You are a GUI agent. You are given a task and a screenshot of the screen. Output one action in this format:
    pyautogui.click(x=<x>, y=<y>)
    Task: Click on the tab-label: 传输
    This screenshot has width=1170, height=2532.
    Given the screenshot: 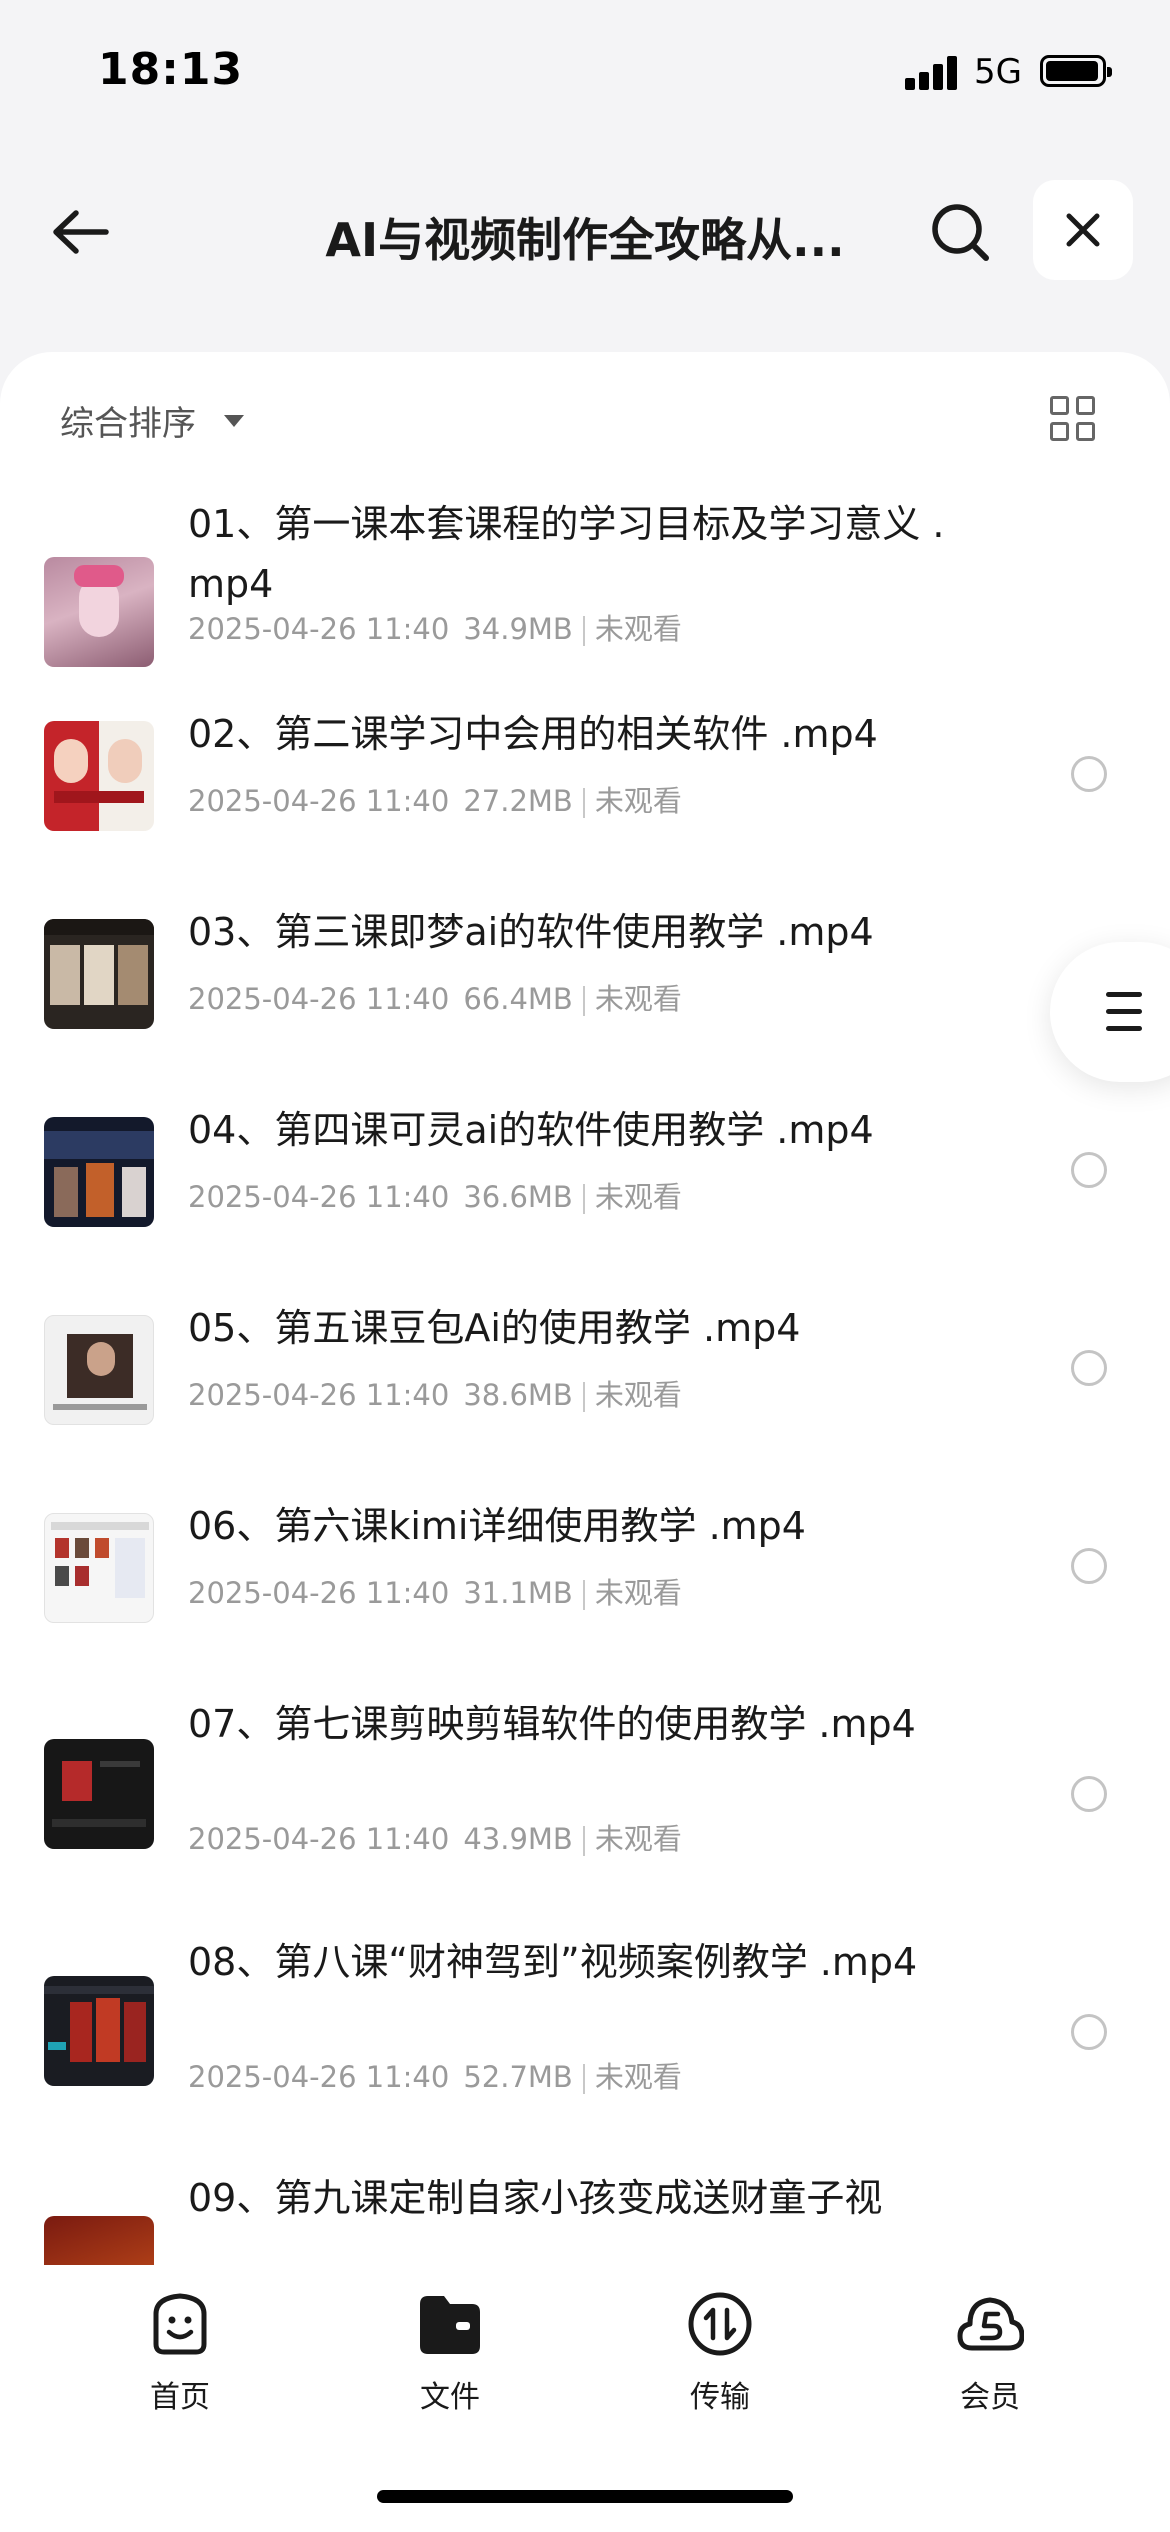 What is the action you would take?
    pyautogui.click(x=720, y=2397)
    